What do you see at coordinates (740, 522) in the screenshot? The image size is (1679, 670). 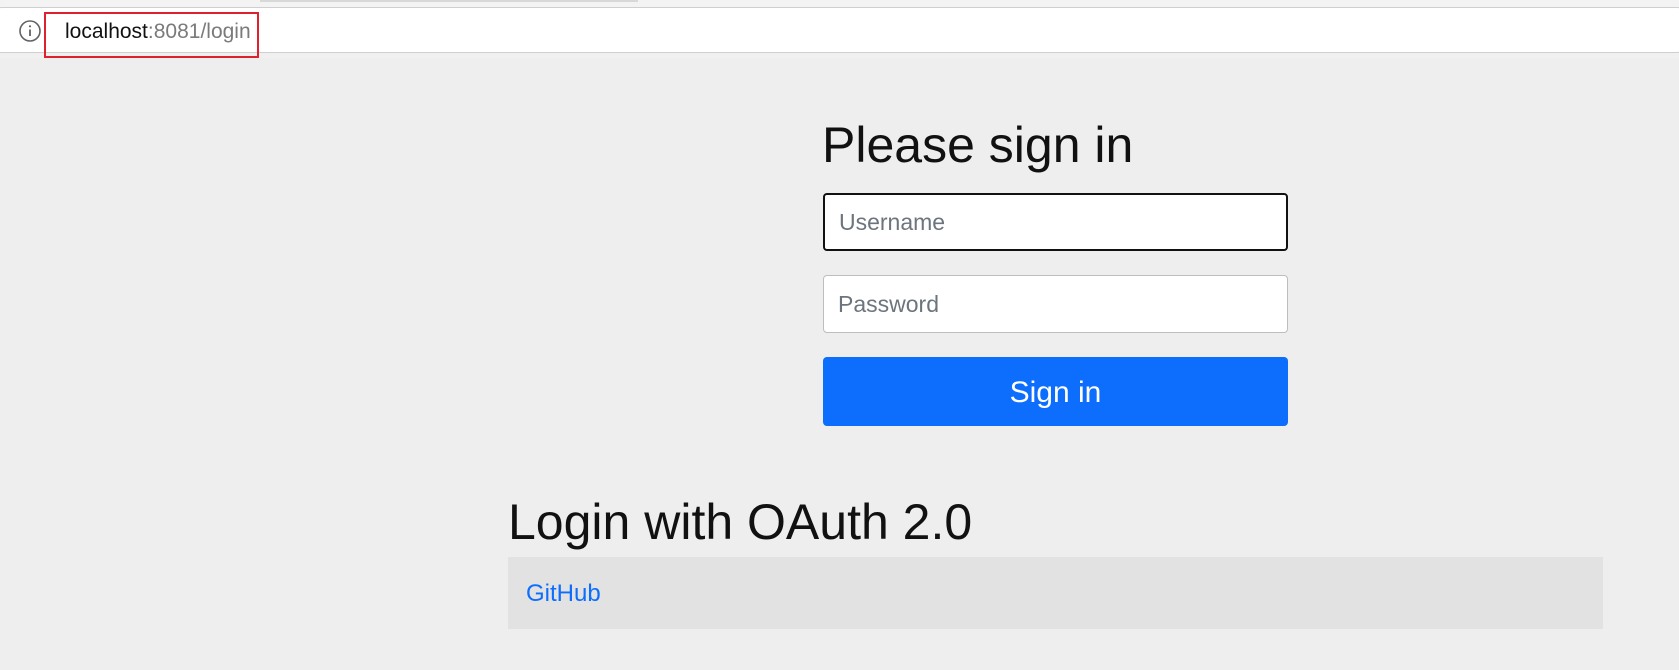 I see `oauth-heading: Login with OAuth 2.0` at bounding box center [740, 522].